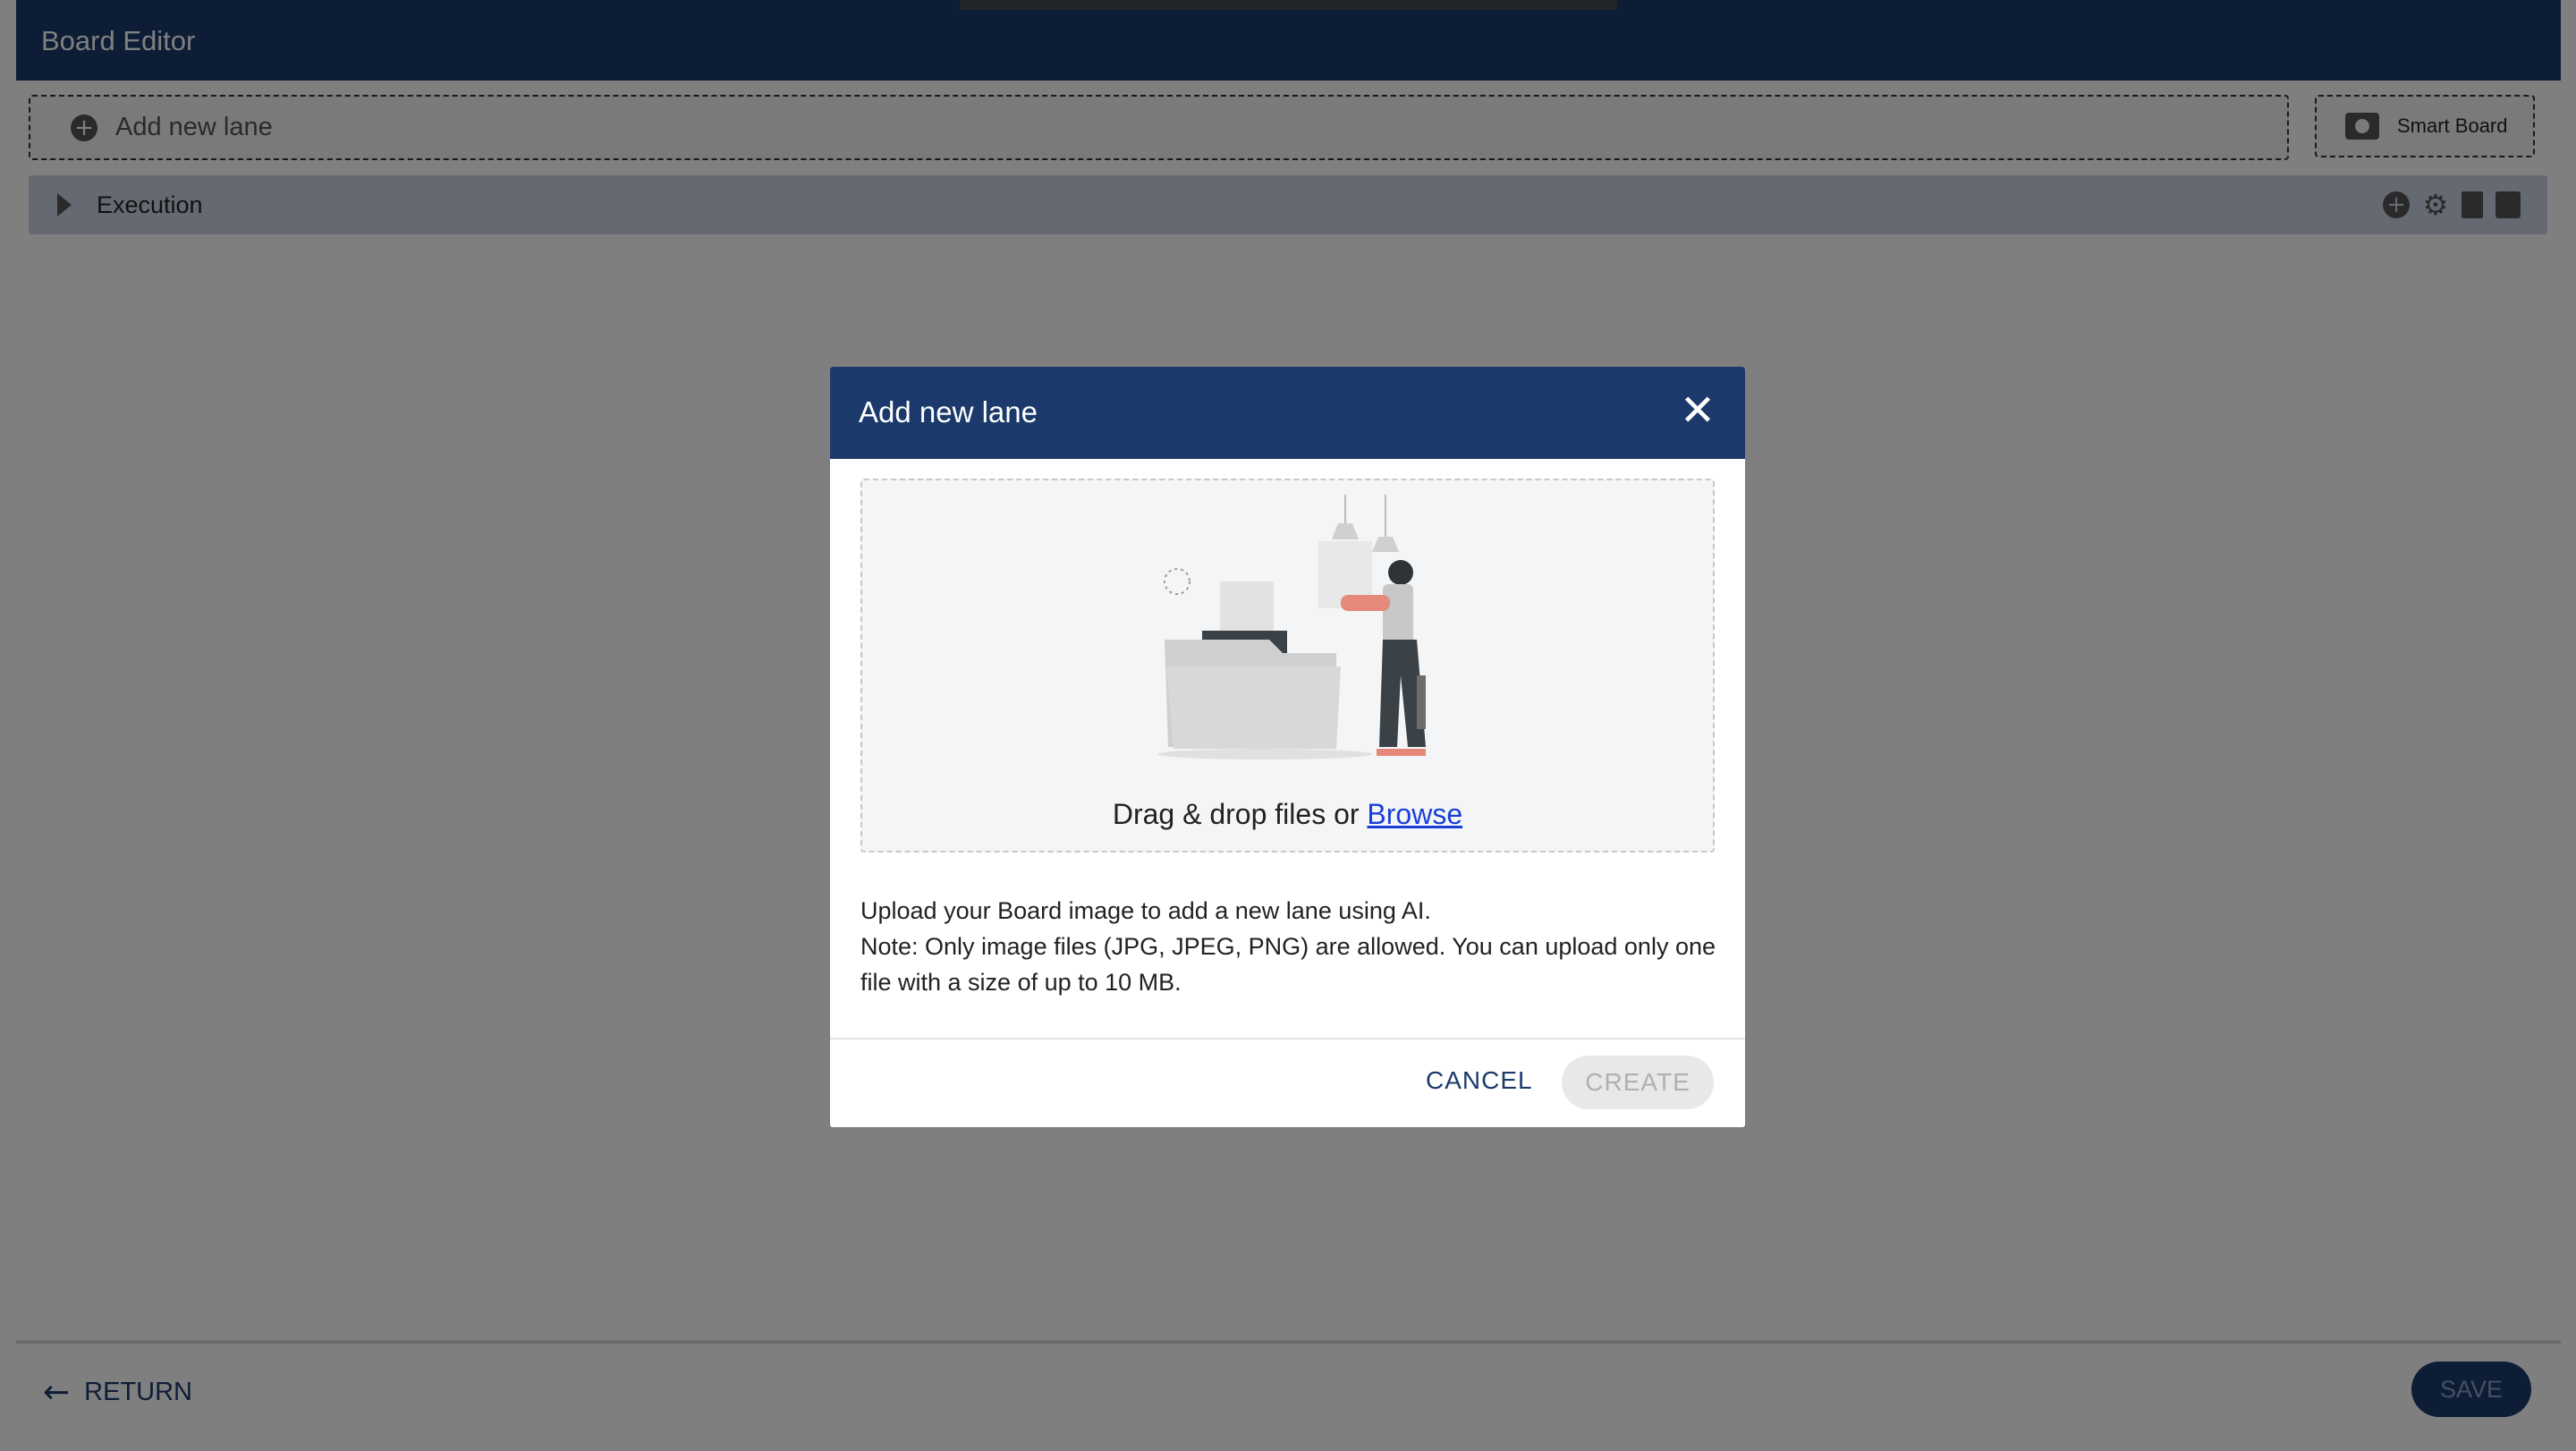 The image size is (2576, 1451). What do you see at coordinates (1291, 627) in the screenshot?
I see `upload-illustration` at bounding box center [1291, 627].